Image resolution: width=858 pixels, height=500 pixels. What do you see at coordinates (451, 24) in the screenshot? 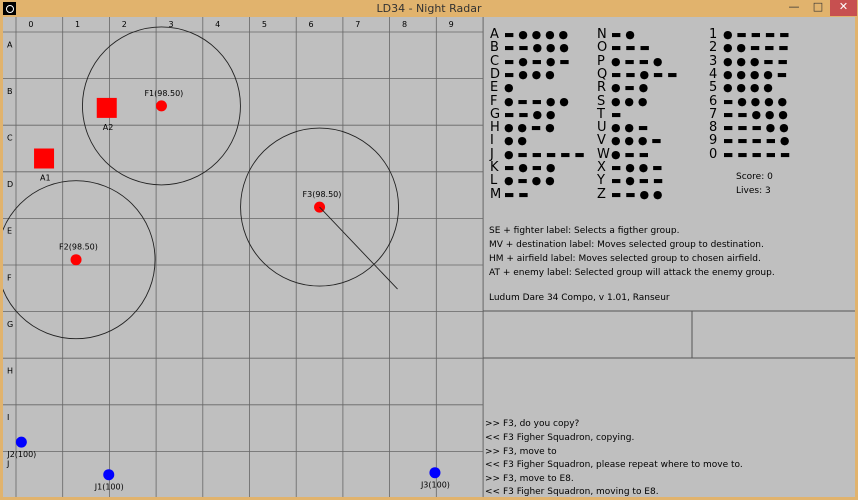
I see `column-label: 9` at bounding box center [451, 24].